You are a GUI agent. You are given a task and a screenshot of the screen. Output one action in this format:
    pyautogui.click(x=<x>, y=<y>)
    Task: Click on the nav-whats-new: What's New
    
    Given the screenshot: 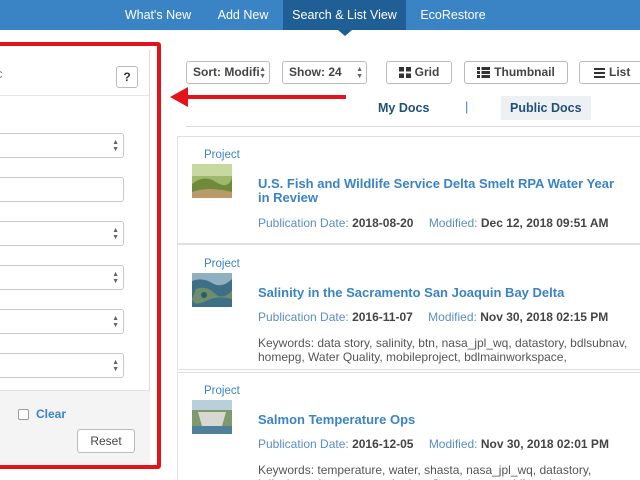 What is the action you would take?
    pyautogui.click(x=158, y=15)
    